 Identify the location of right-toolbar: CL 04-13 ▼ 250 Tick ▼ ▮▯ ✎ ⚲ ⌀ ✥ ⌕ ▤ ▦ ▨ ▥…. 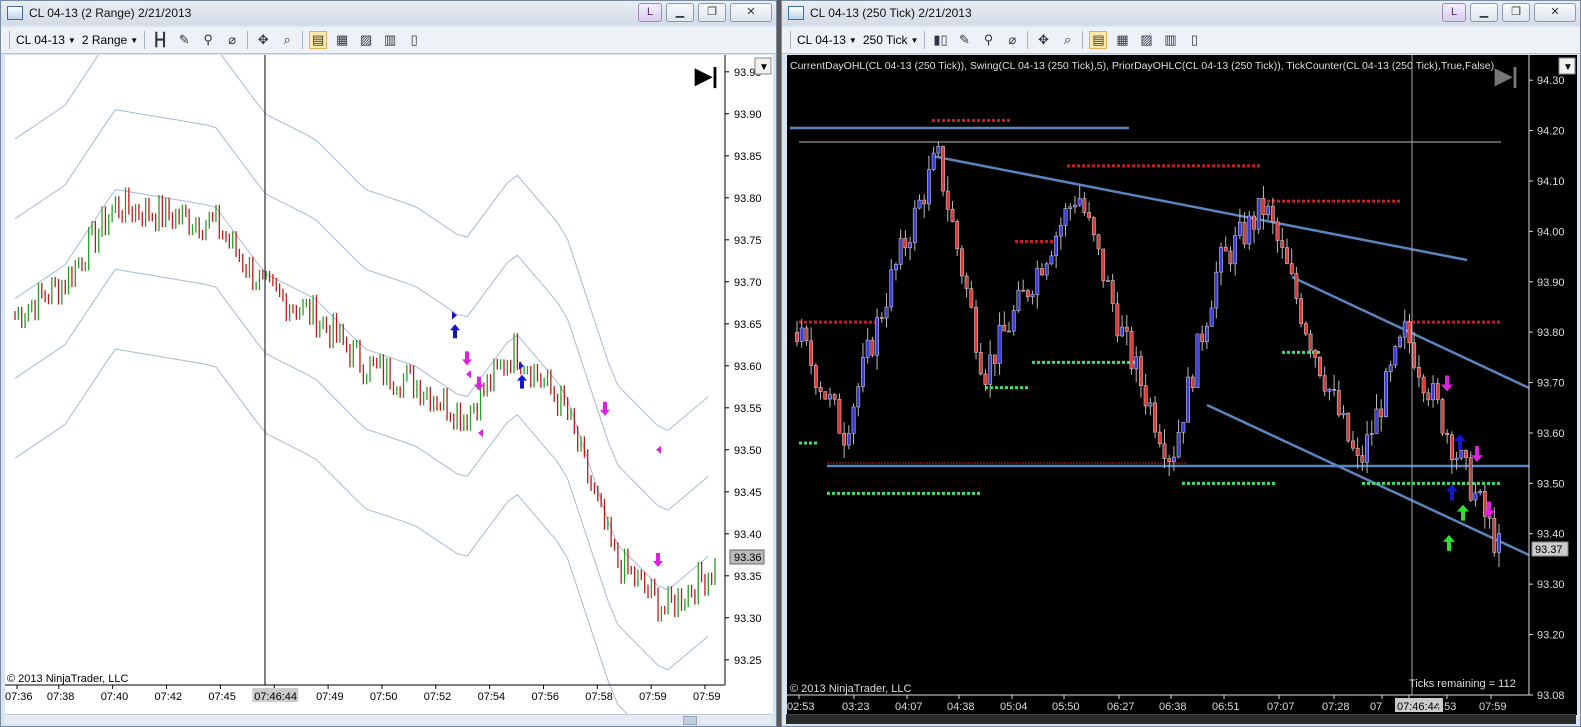
(1181, 40).